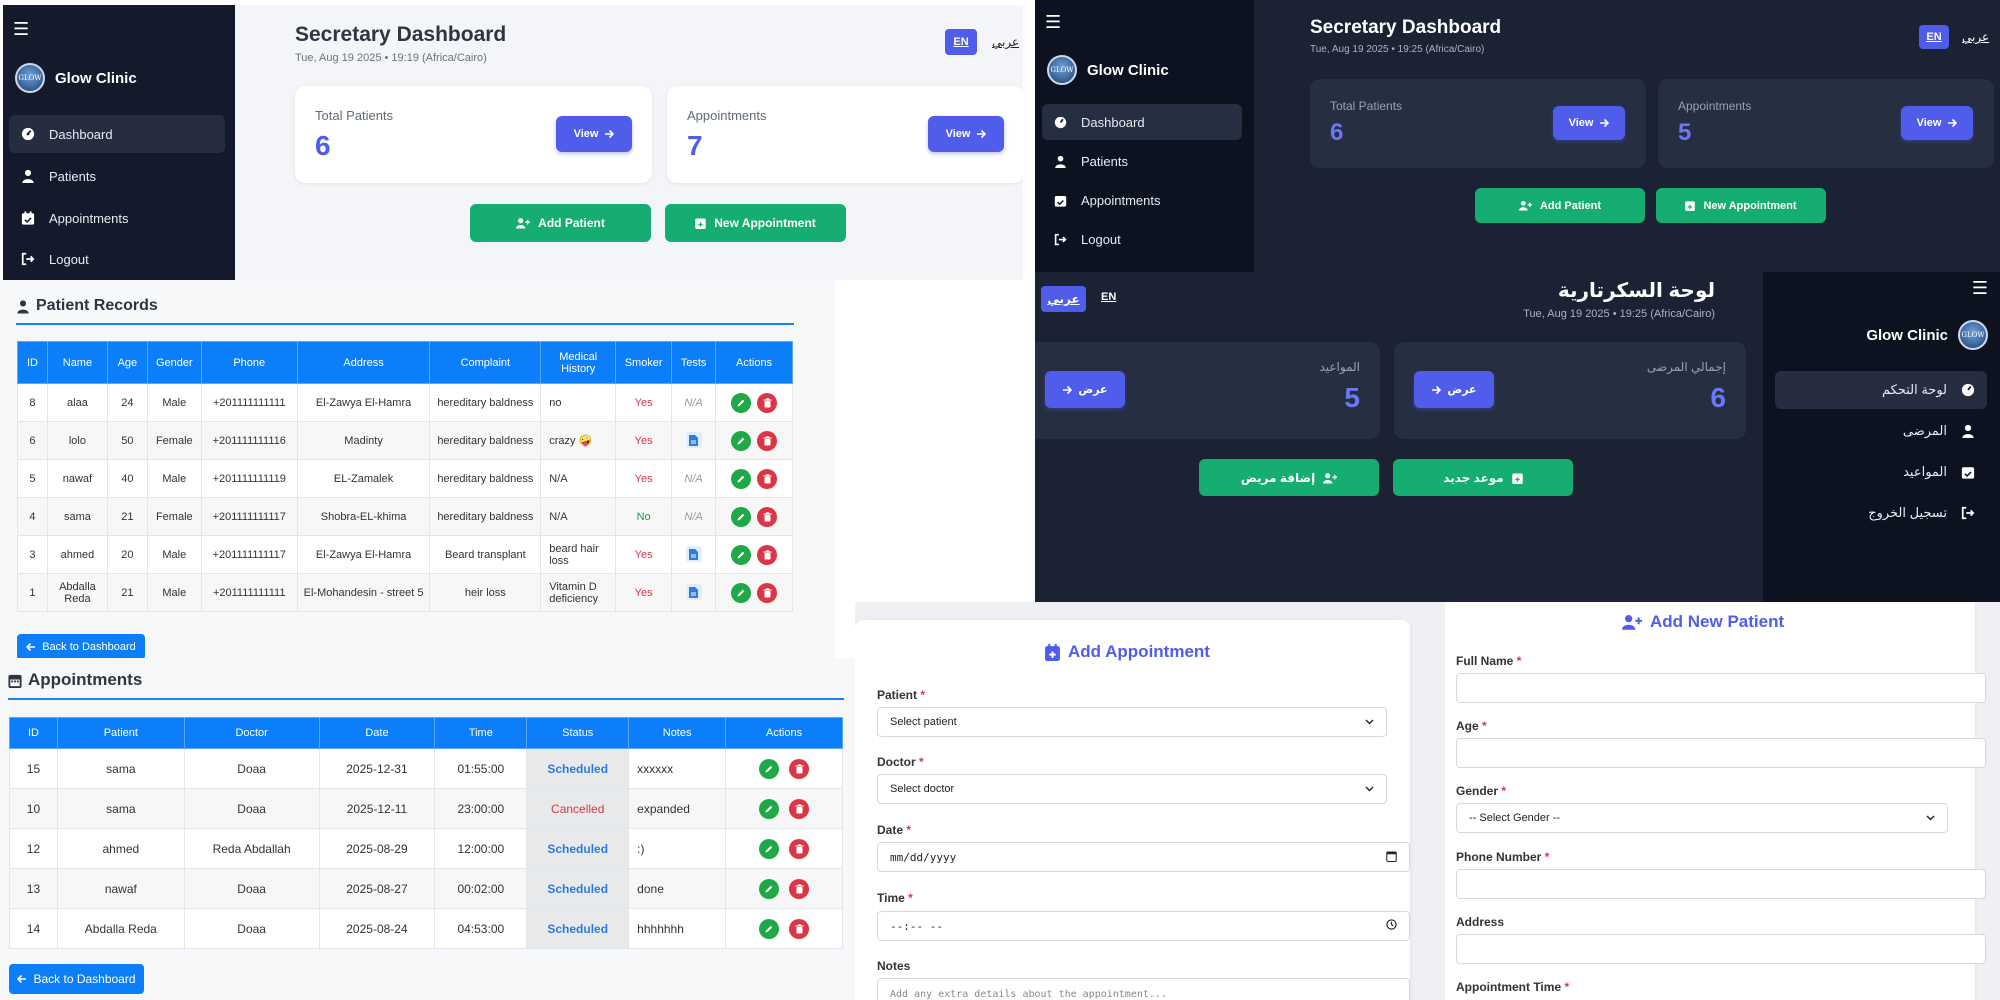 The height and width of the screenshot is (1000, 2000). I want to click on age-label: Age *, so click(1471, 726).